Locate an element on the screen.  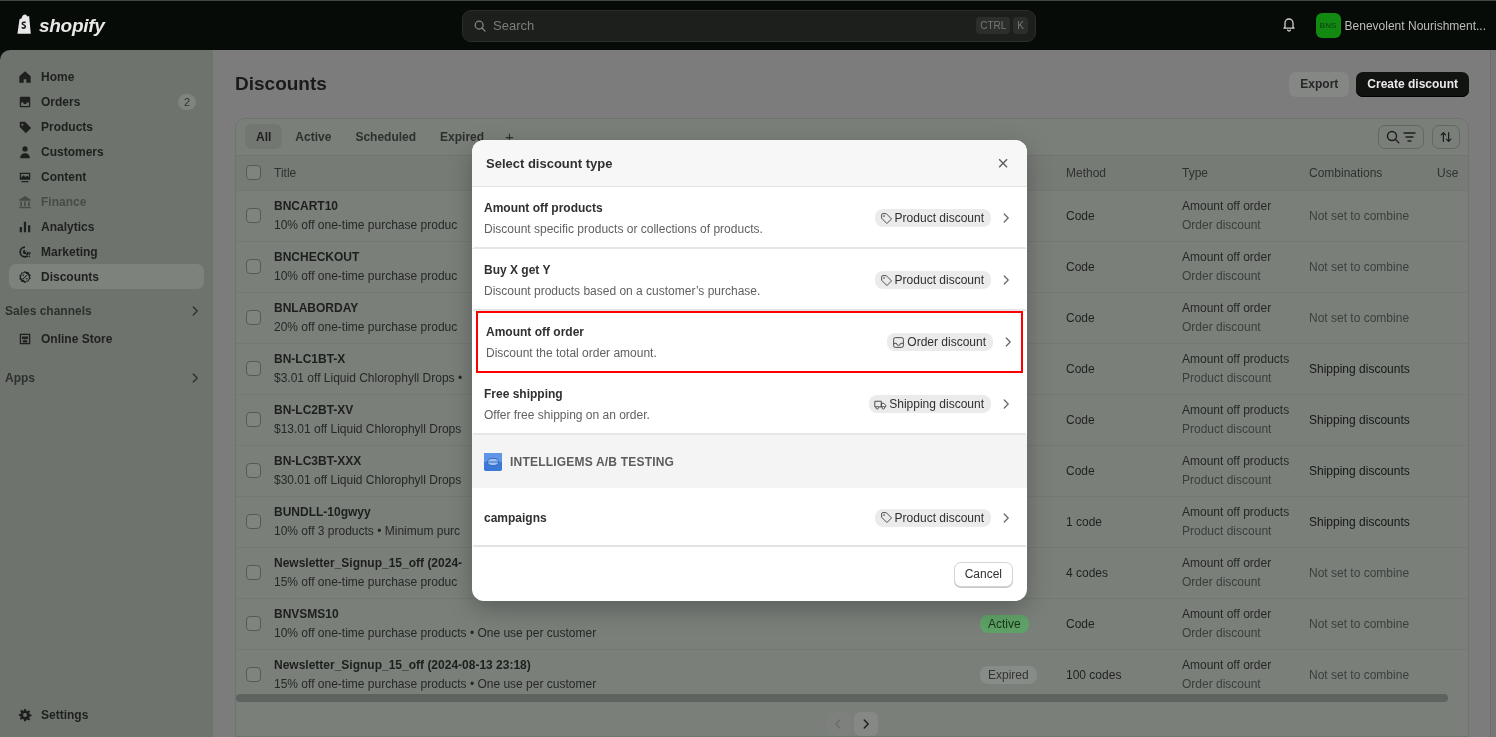
discount-title: BNLABORDAY is located at coordinates (316, 308).